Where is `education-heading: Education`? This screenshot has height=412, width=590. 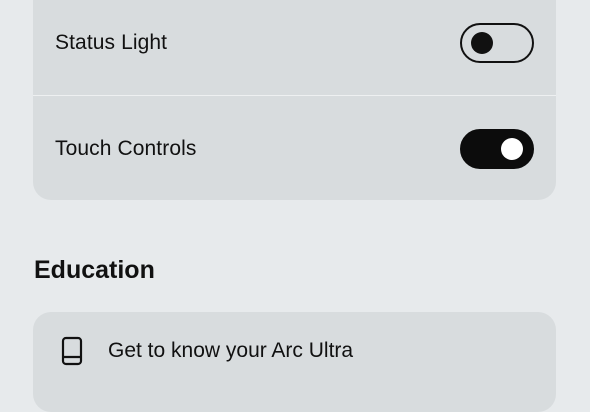 education-heading: Education is located at coordinates (94, 270).